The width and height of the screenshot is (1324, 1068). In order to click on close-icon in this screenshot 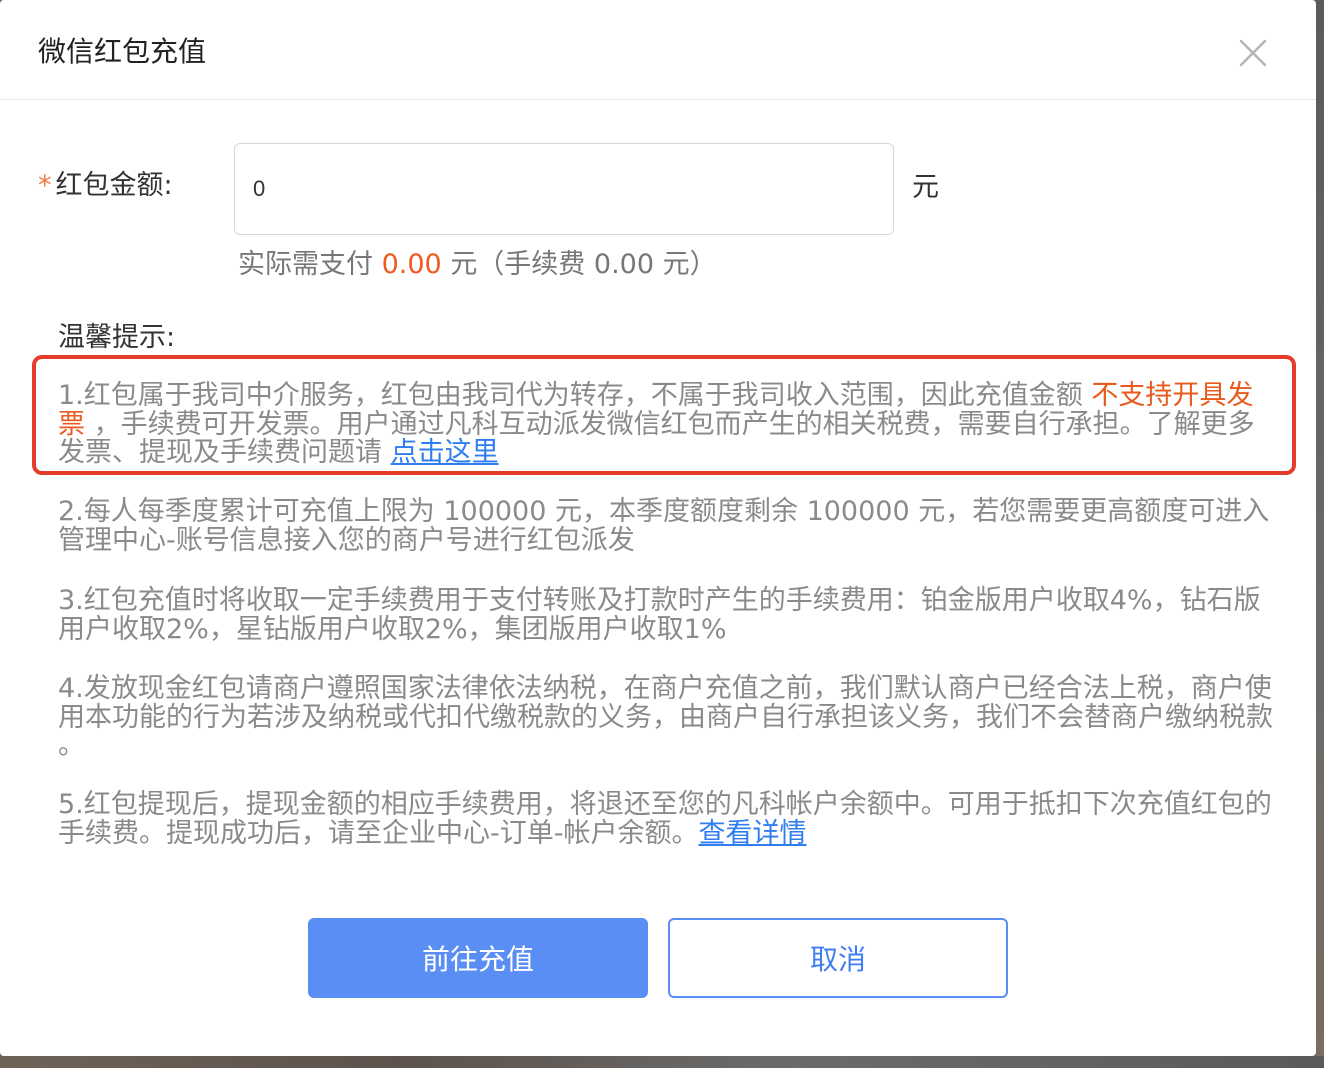, I will do `click(1253, 53)`.